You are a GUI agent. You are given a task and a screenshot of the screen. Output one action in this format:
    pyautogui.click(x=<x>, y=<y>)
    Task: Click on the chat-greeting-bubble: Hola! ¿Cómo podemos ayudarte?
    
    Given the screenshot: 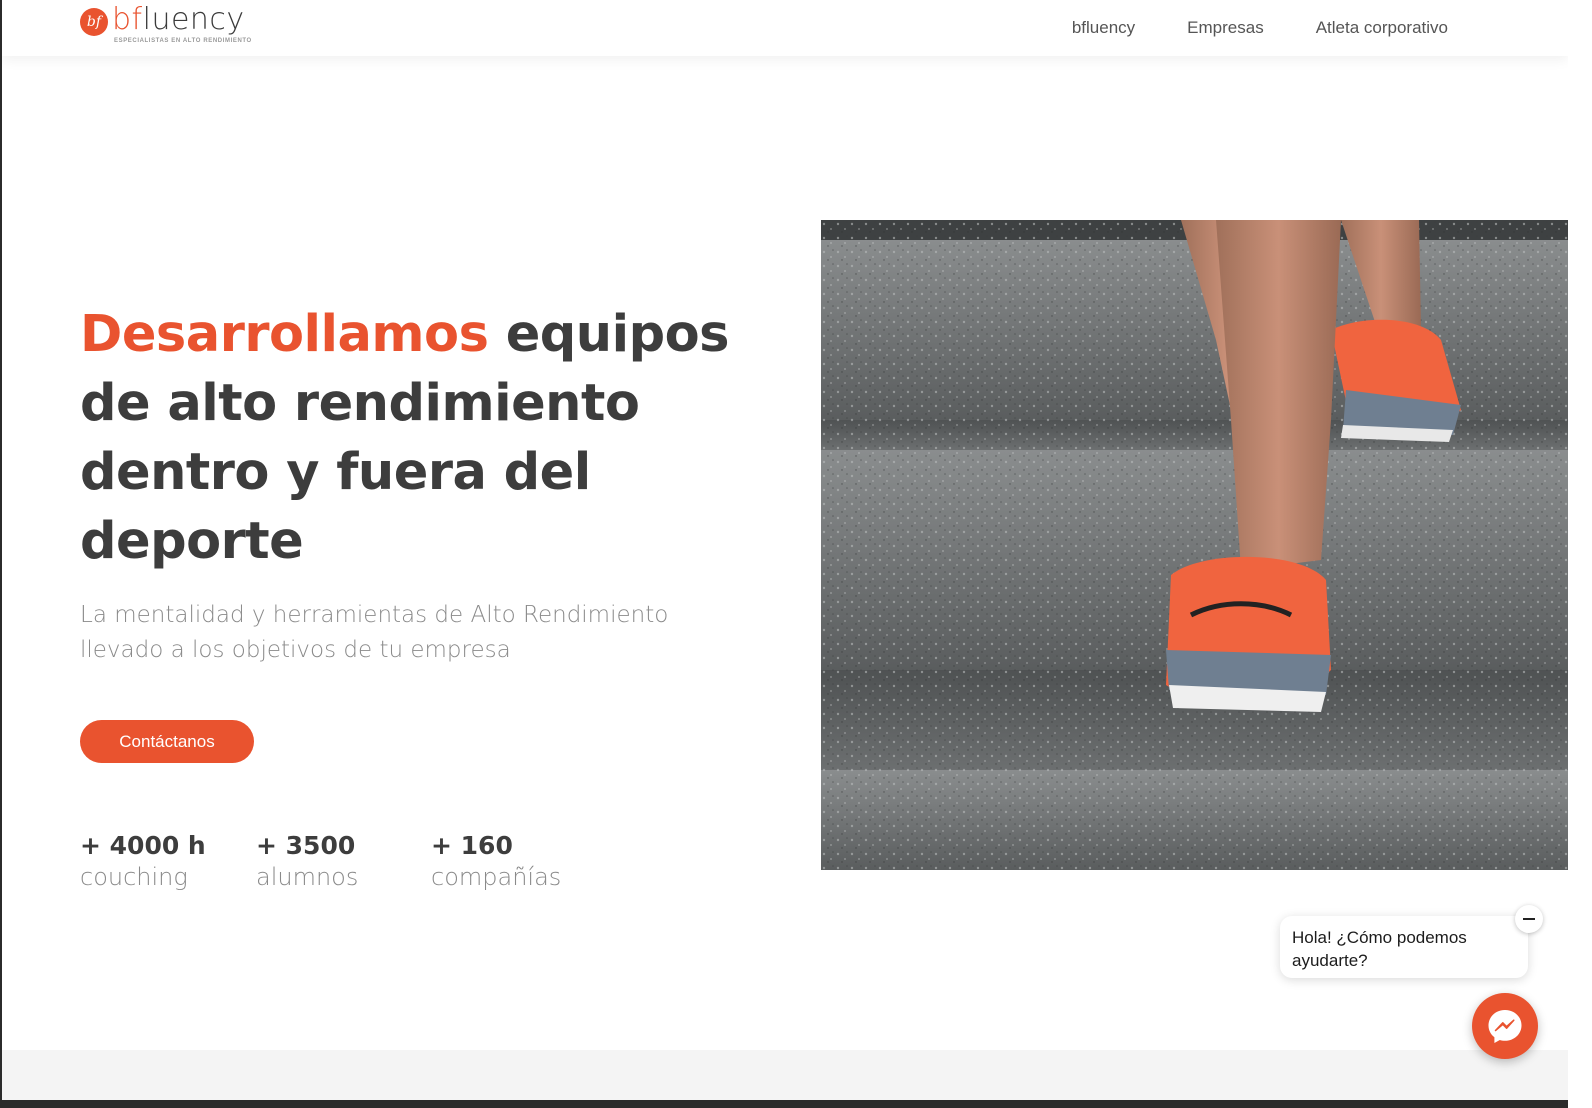 What is the action you would take?
    pyautogui.click(x=1404, y=947)
    